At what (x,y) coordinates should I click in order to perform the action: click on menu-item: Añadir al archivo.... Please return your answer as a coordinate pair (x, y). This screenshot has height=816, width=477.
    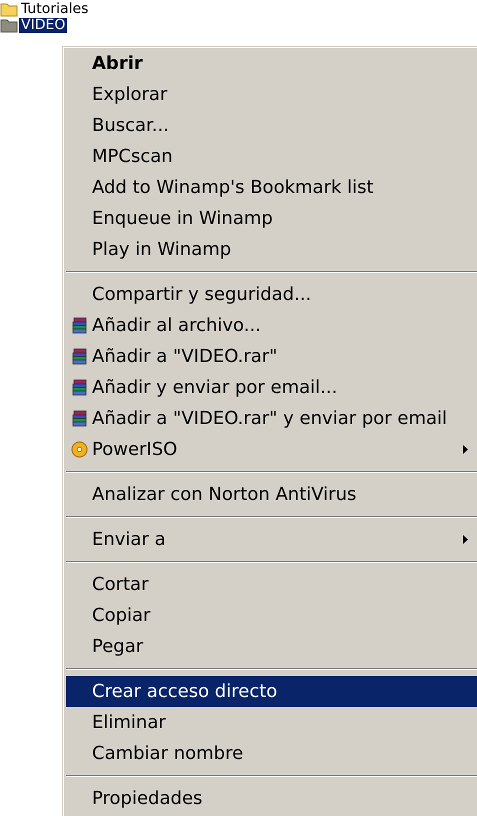
    Looking at the image, I should click on (271, 325).